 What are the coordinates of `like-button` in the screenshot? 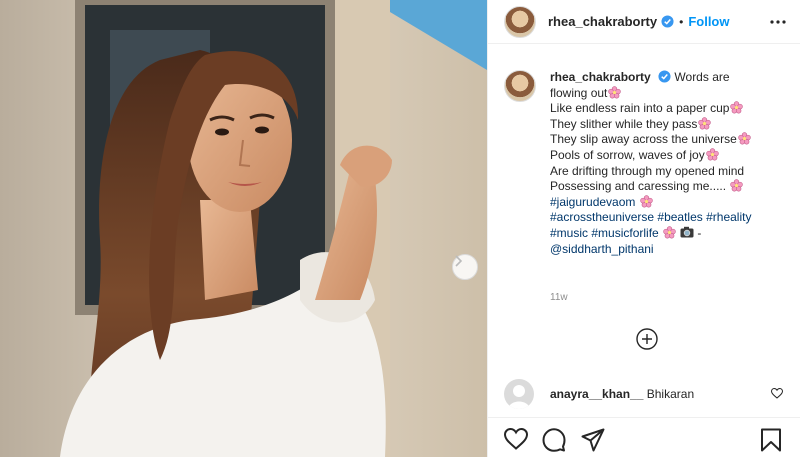 It's located at (516, 439).